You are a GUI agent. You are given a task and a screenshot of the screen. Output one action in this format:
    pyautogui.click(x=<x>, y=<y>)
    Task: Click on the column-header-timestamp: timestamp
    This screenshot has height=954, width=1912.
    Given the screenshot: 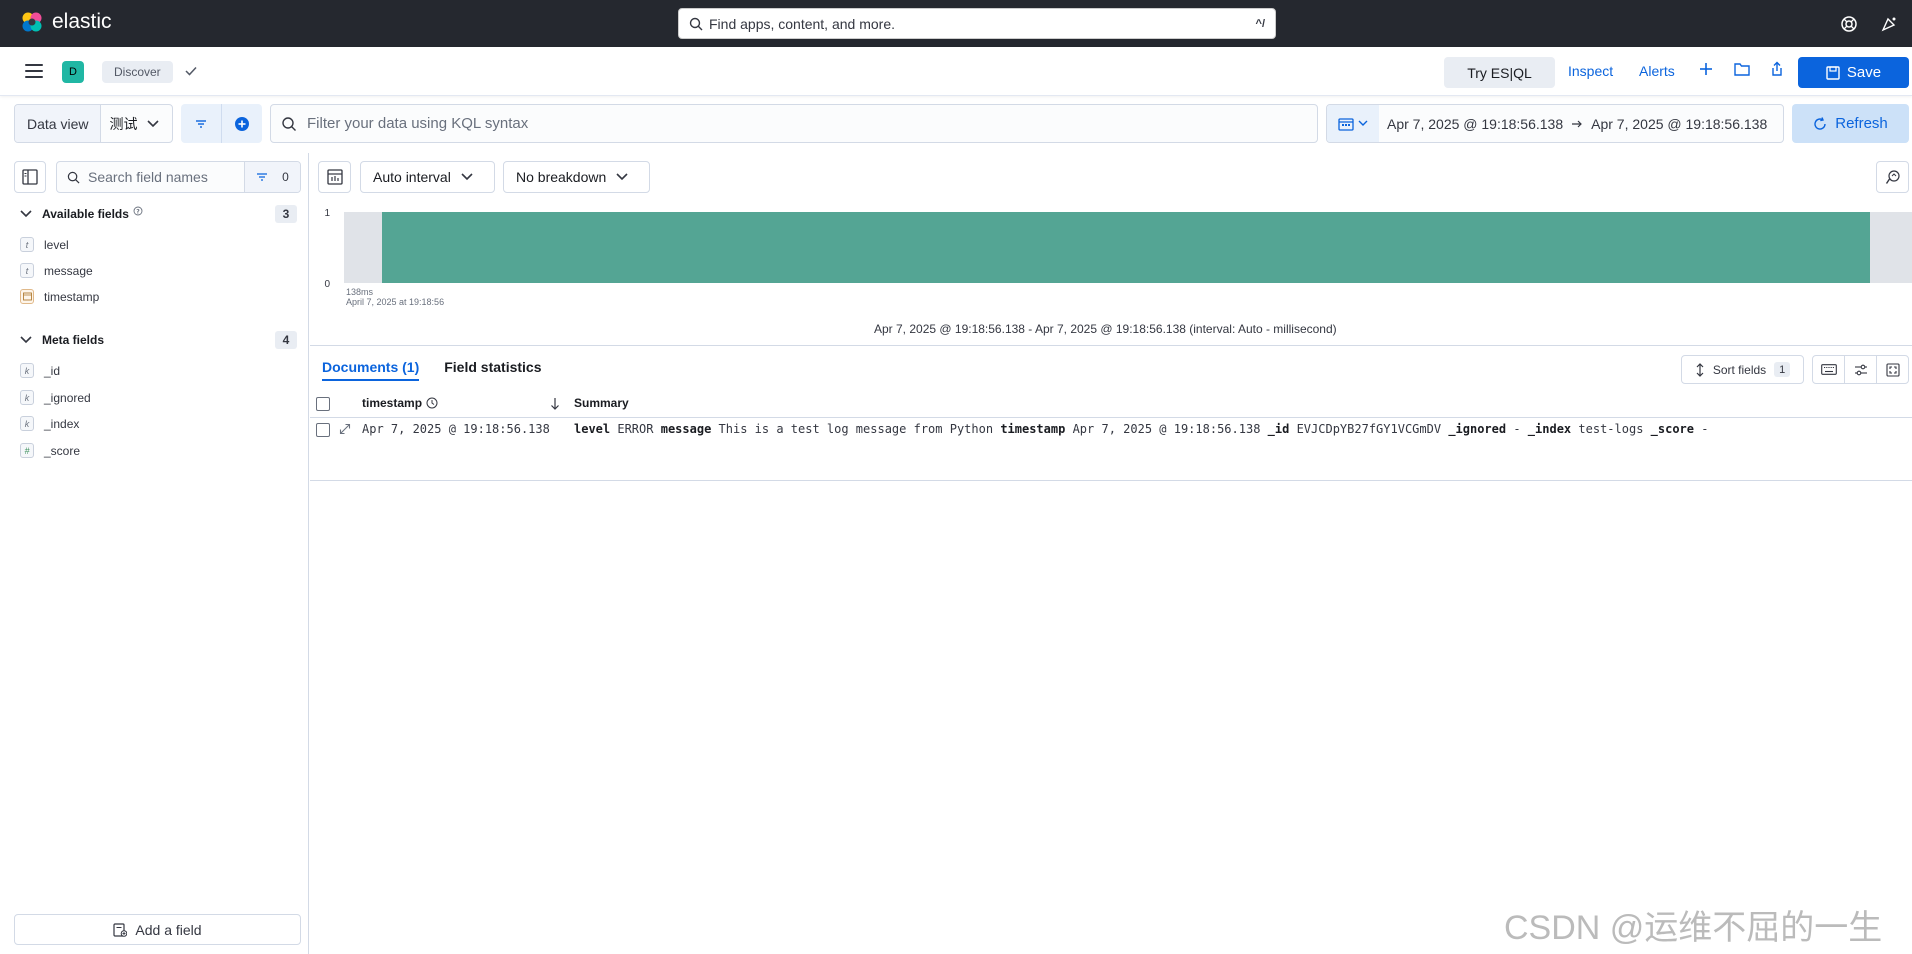 What is the action you would take?
    pyautogui.click(x=400, y=403)
    